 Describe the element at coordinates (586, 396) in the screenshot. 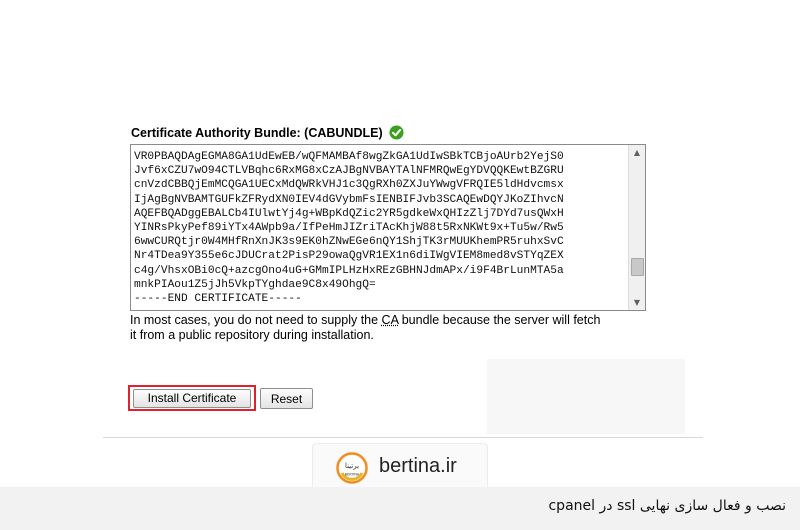

I see `decorative-grey-block` at that location.